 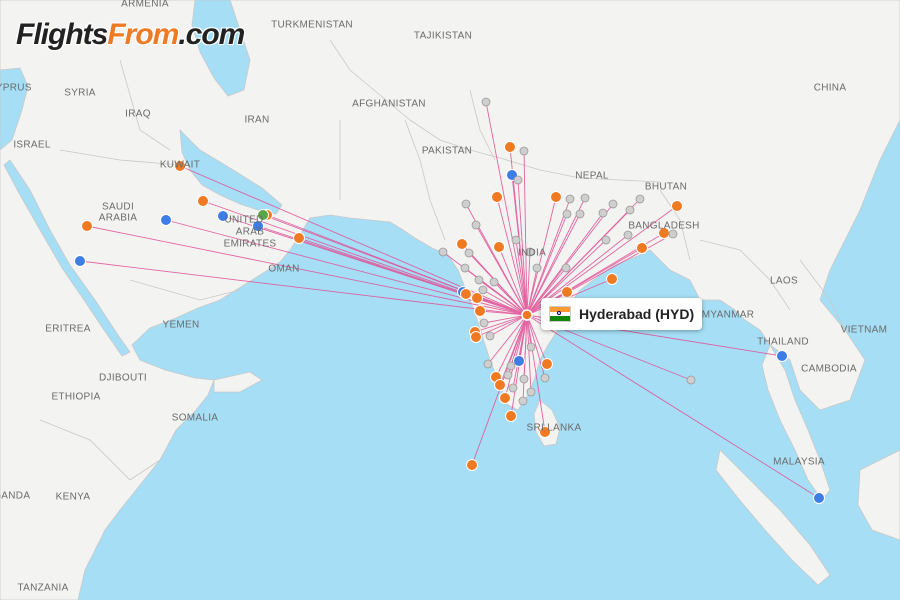 What do you see at coordinates (195, 418) in the screenshot?
I see `country-label-somalia: SOMALIA` at bounding box center [195, 418].